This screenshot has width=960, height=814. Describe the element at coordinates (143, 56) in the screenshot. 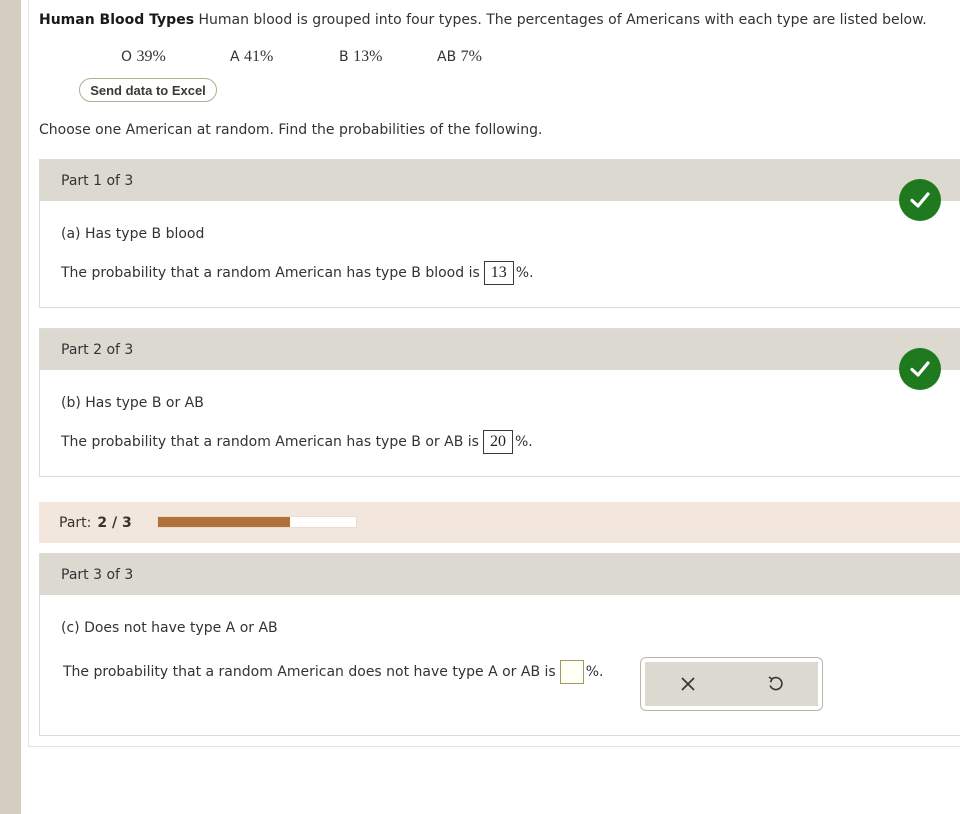

I see `blood-type-o: O 39%` at that location.